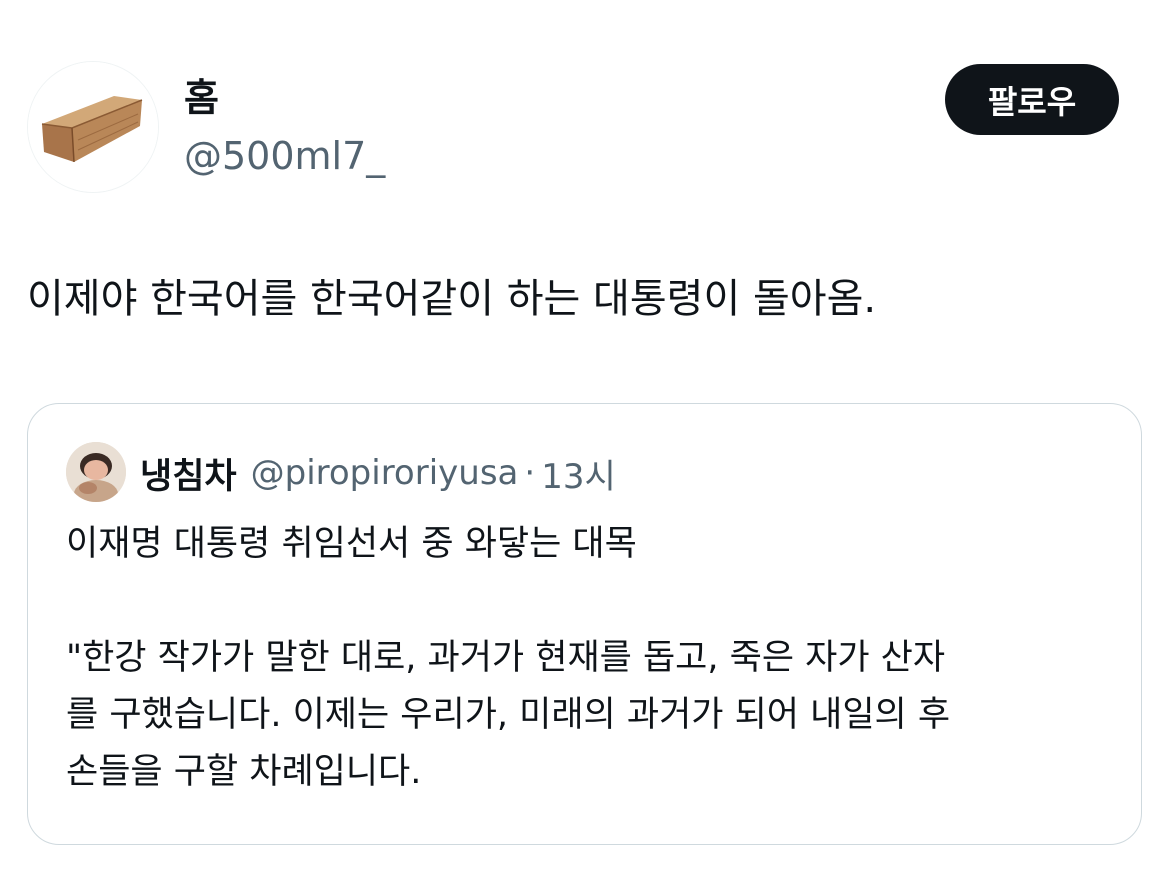  What do you see at coordinates (351, 544) in the screenshot?
I see `quoted-tweet-line: 이재명 대통령 취임선서 중 와닿는 대목` at bounding box center [351, 544].